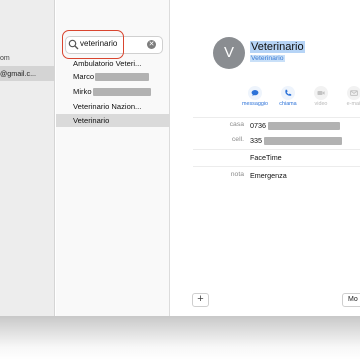  I want to click on search-icon, so click(73, 44).